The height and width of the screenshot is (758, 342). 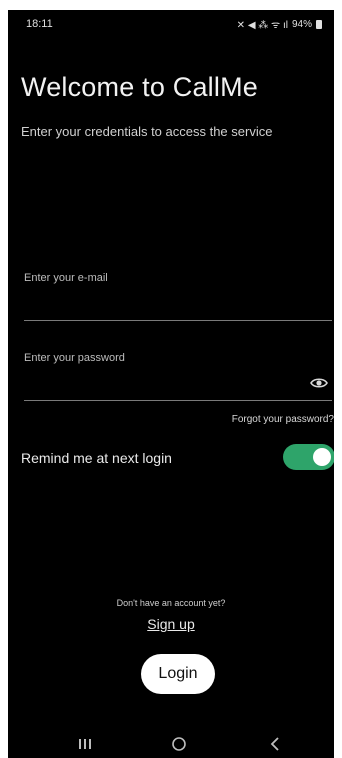 What do you see at coordinates (262, 25) in the screenshot?
I see `signal-icons: ✕ ◀ ⁂ ᯤ ıl` at bounding box center [262, 25].